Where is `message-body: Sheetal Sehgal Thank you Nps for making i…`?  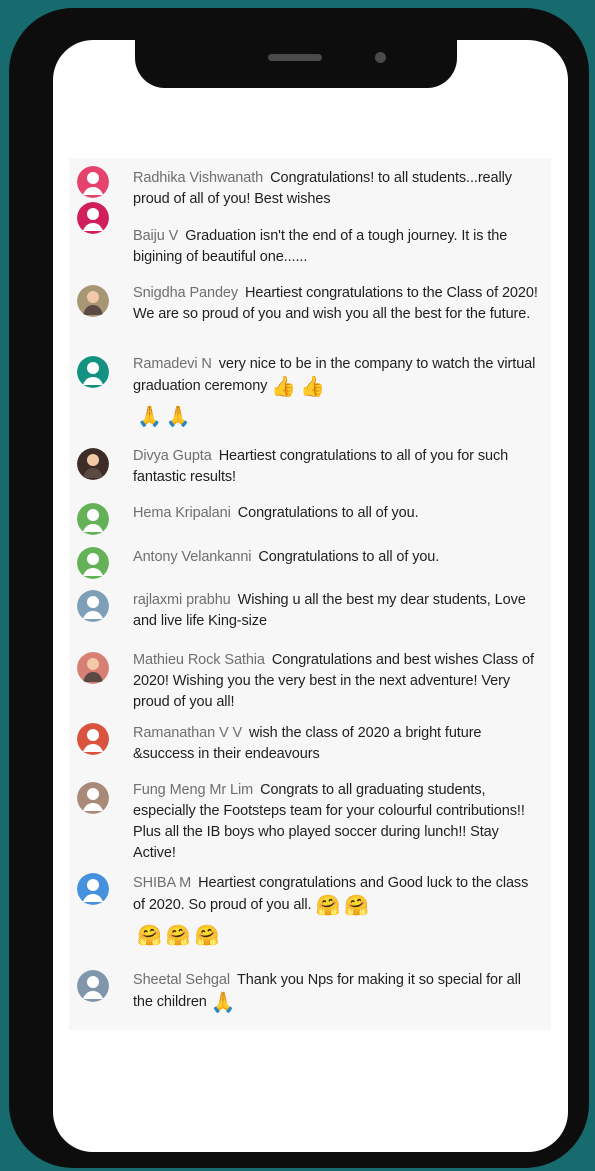
message-body: Sheetal Sehgal Thank you Nps for making i… is located at coordinates (338, 992).